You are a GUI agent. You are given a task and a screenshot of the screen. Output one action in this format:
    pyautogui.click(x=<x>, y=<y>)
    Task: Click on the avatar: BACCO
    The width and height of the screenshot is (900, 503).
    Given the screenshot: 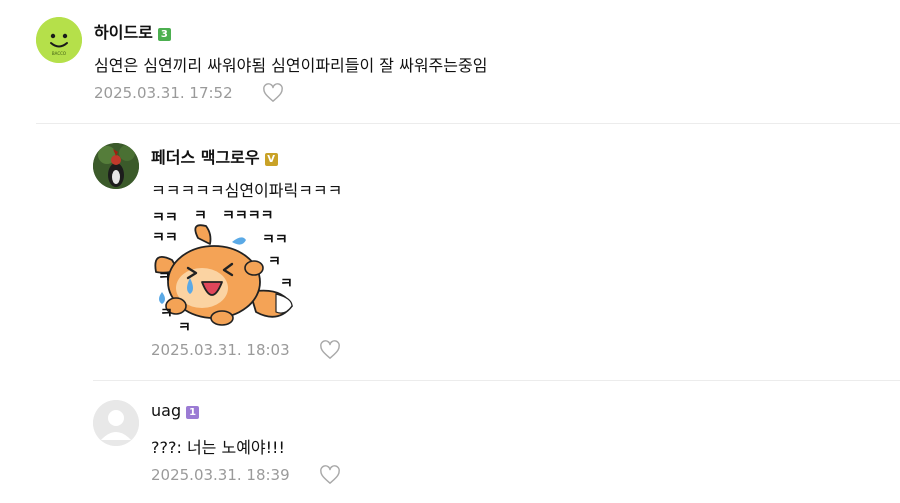 What is the action you would take?
    pyautogui.click(x=59, y=40)
    